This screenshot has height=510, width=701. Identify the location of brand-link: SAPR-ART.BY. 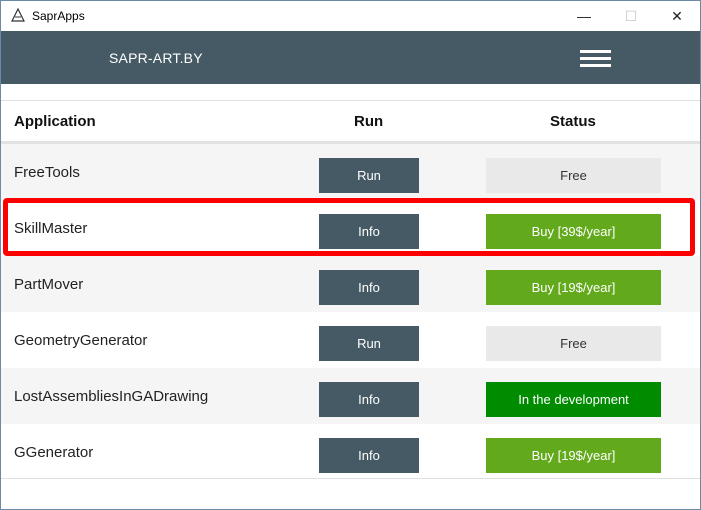
(156, 58).